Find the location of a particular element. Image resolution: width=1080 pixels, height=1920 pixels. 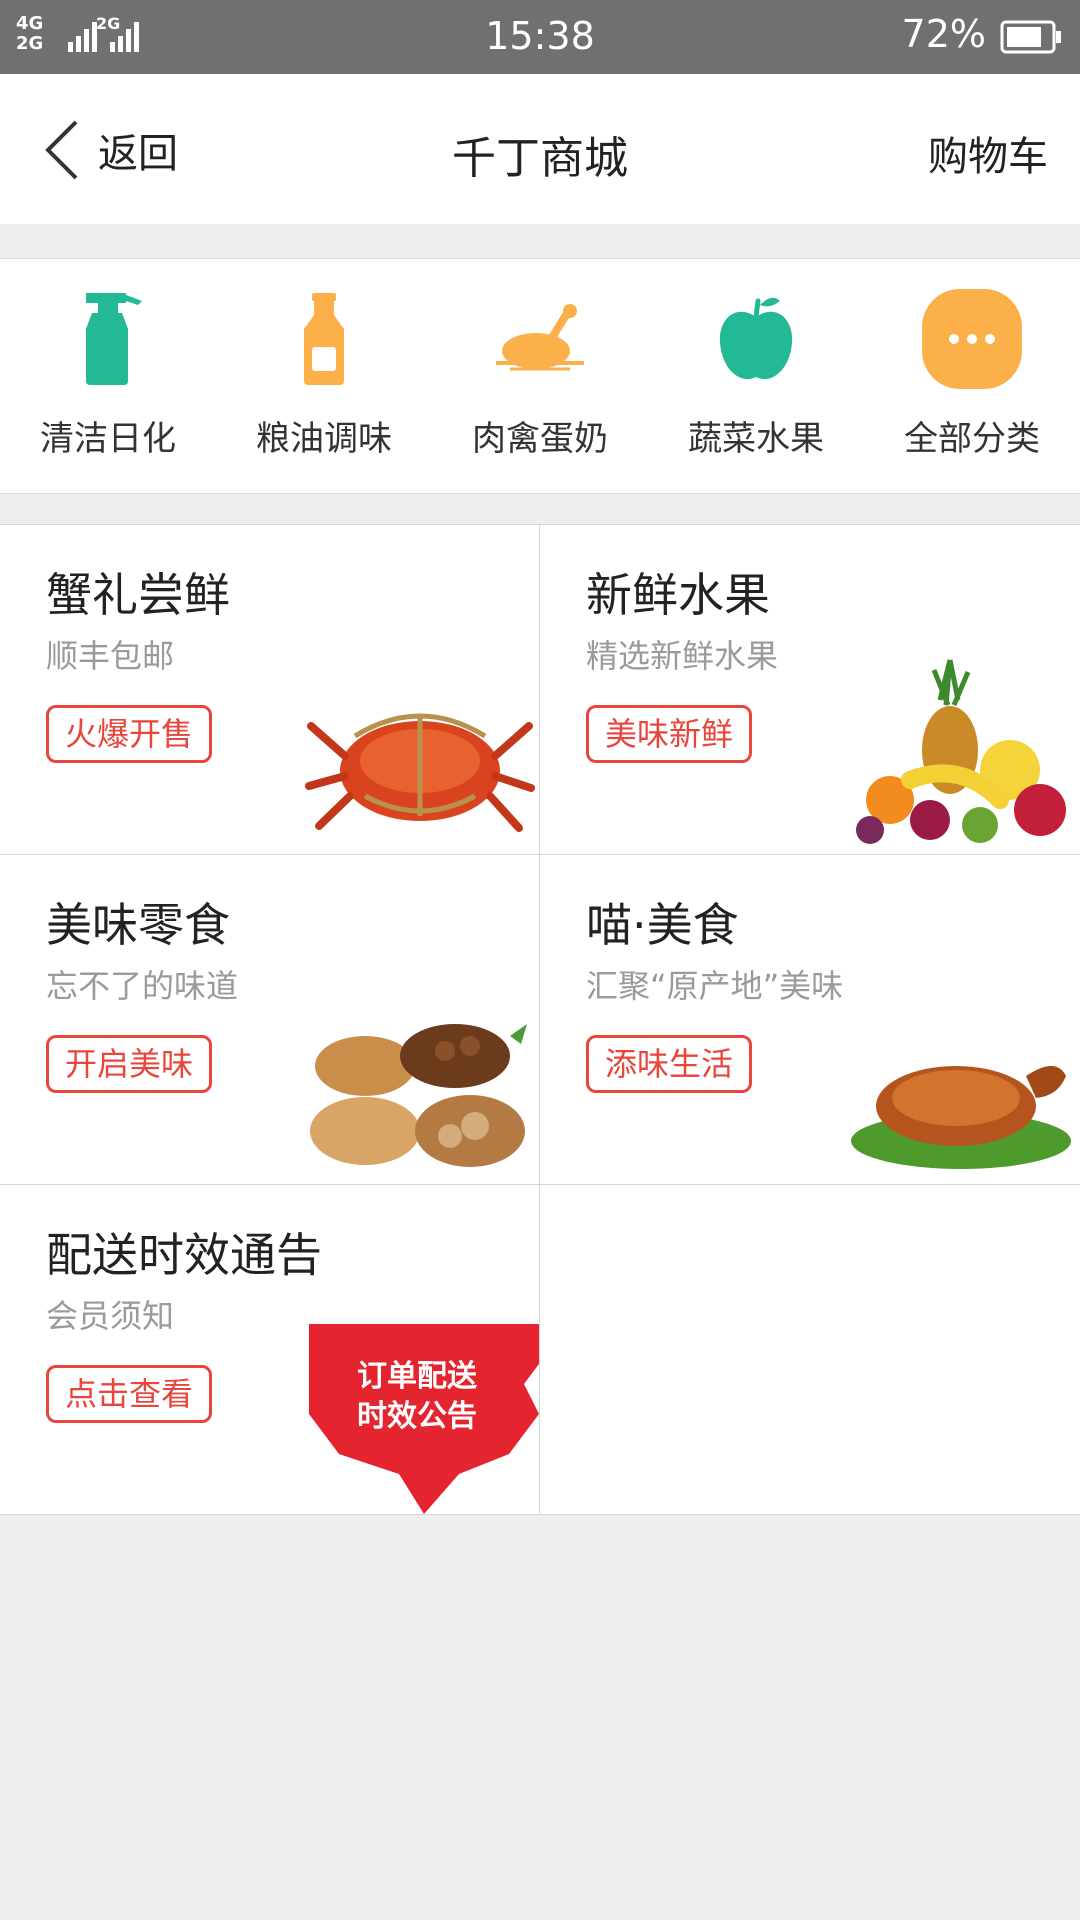

product-card-food: 喵·美食 汇聚“原产地”美味 添味生活 is located at coordinates (810, 1019).